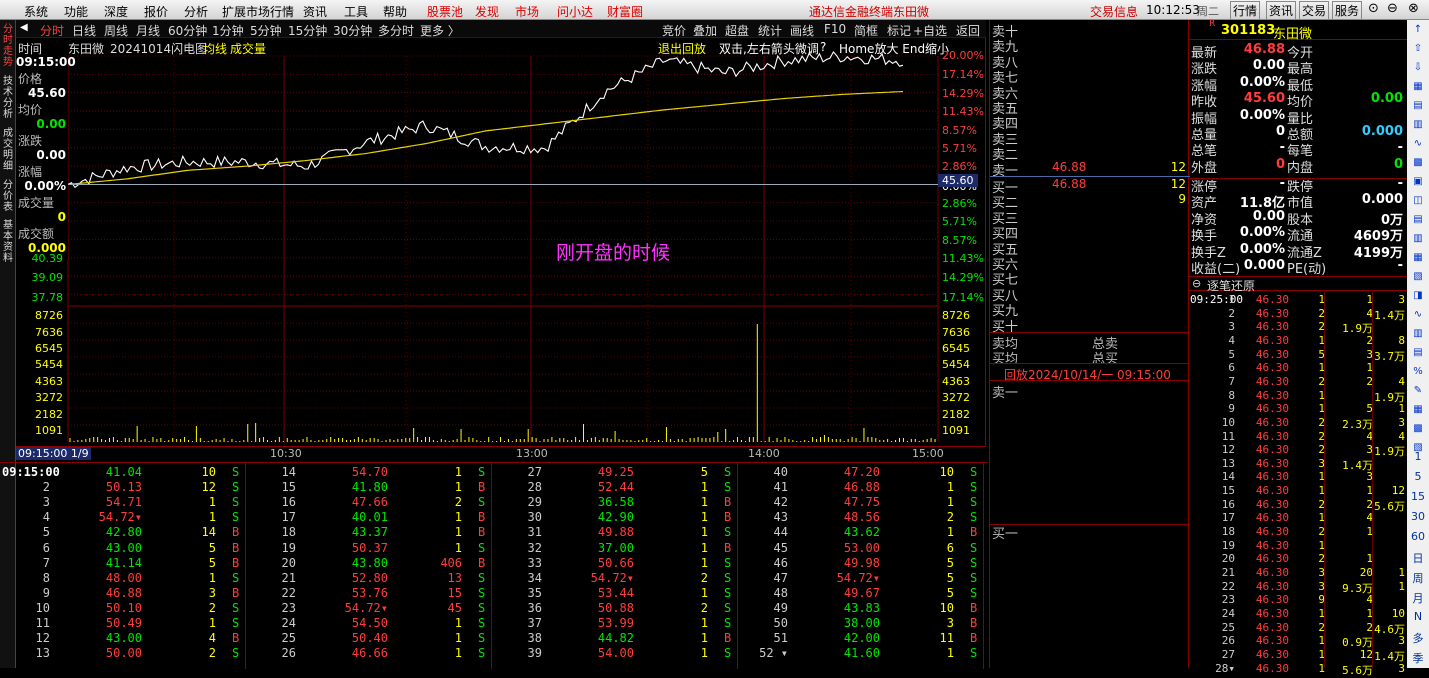 The height and width of the screenshot is (678, 1429). Describe the element at coordinates (482, 472) in the screenshot. I see `tick-side: S` at that location.